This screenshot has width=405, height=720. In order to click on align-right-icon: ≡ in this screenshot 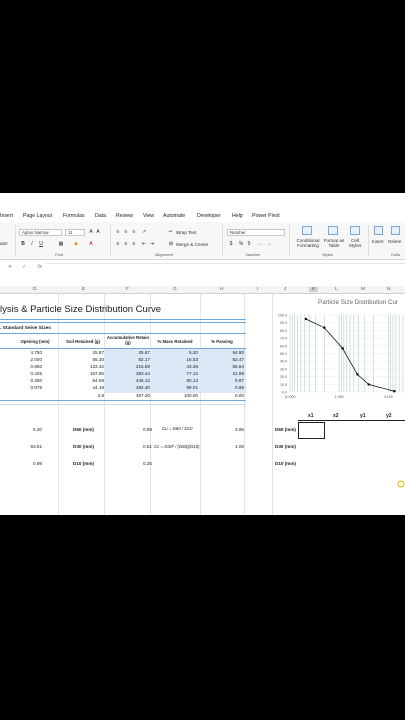, I will do `click(134, 244)`.